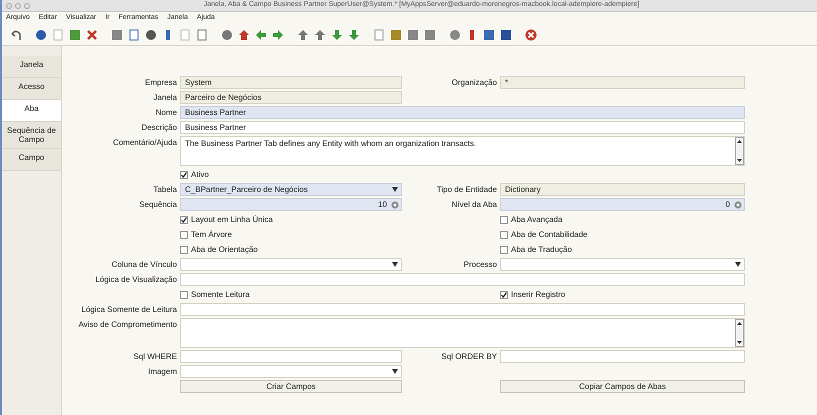  I want to click on delete-cross-icon, so click(92, 34).